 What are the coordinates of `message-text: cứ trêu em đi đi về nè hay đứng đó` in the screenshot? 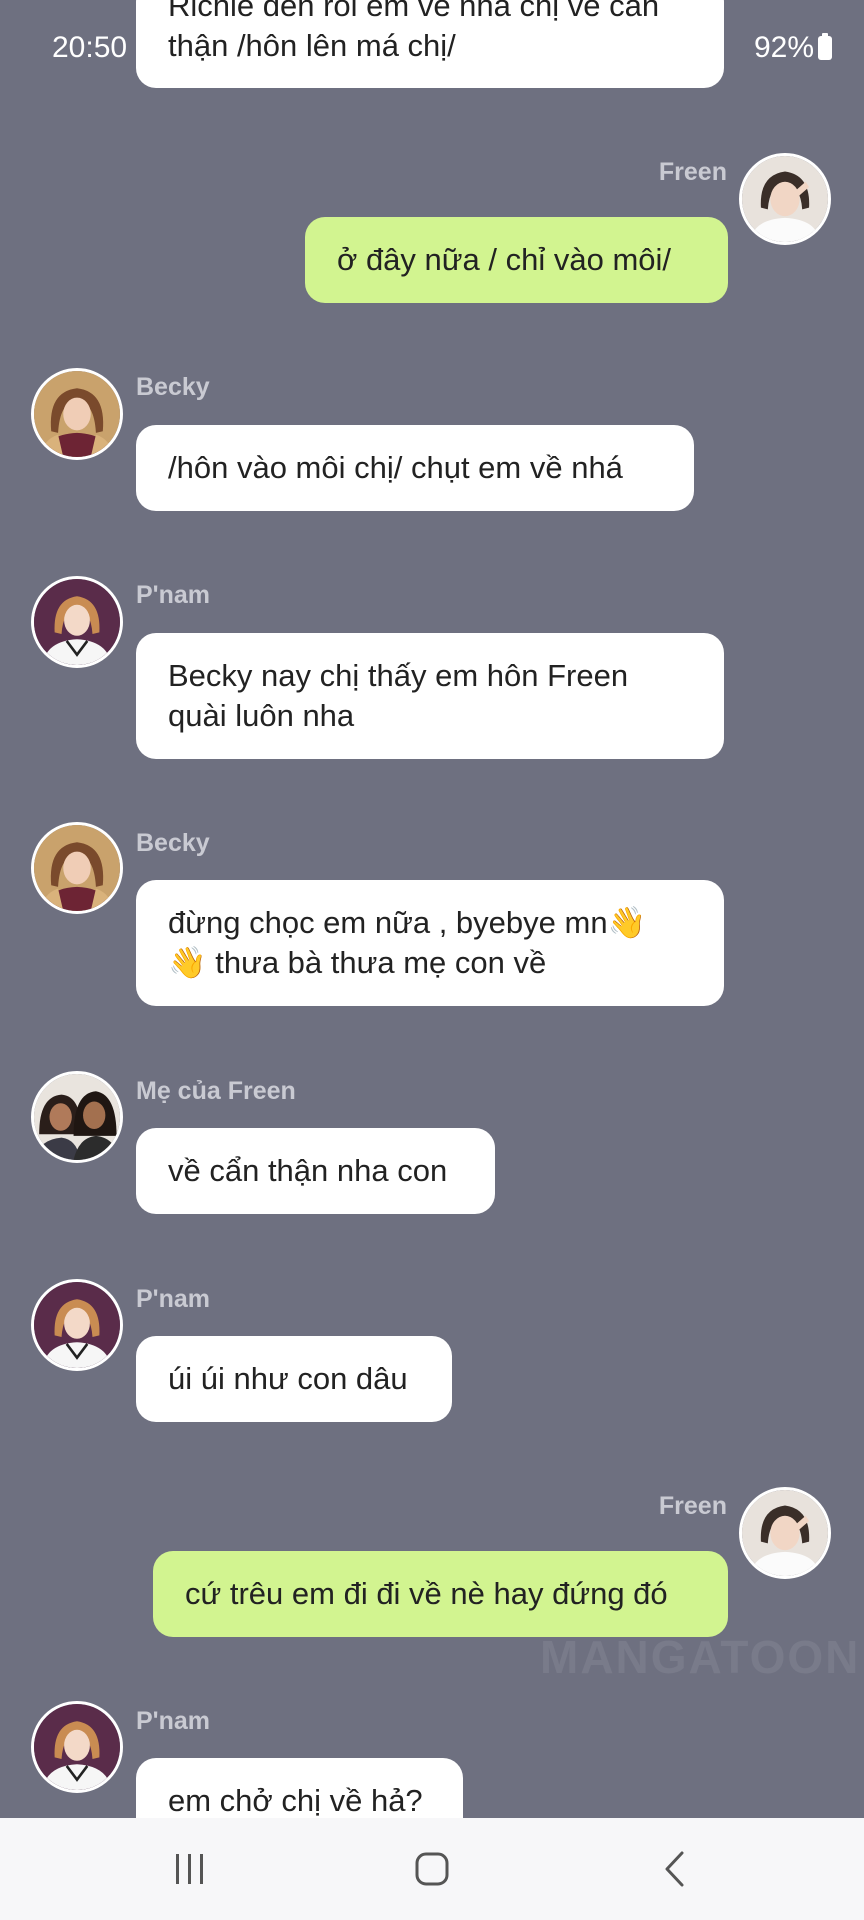 It's located at (426, 1593).